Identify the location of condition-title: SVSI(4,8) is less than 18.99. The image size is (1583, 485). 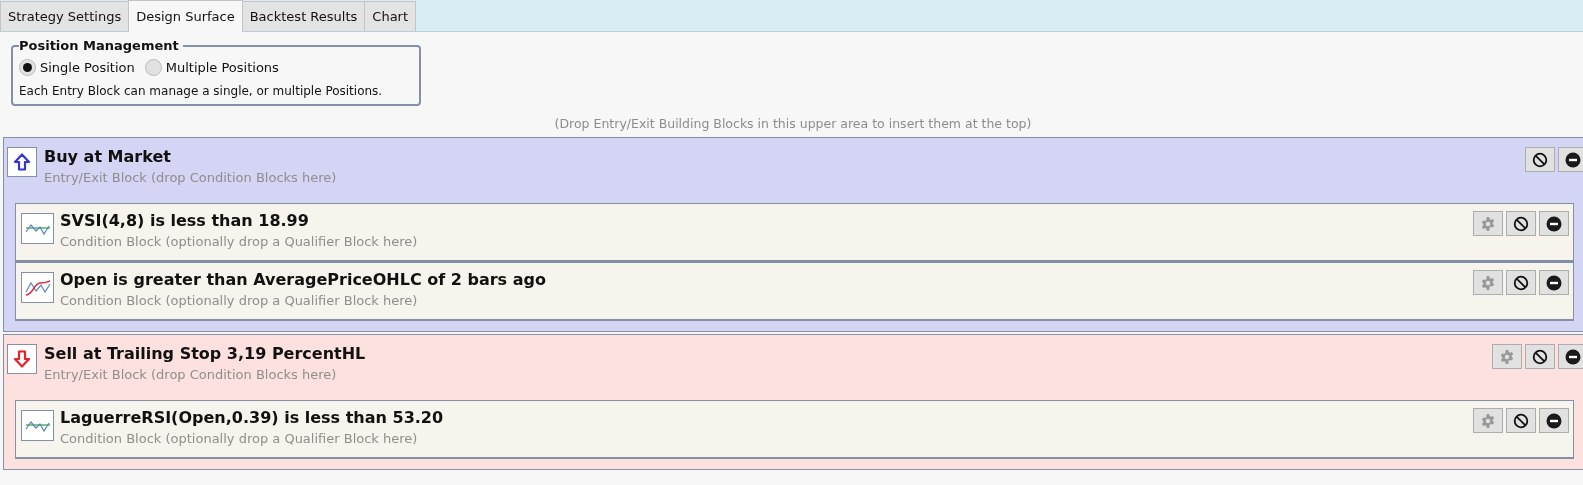
(185, 221).